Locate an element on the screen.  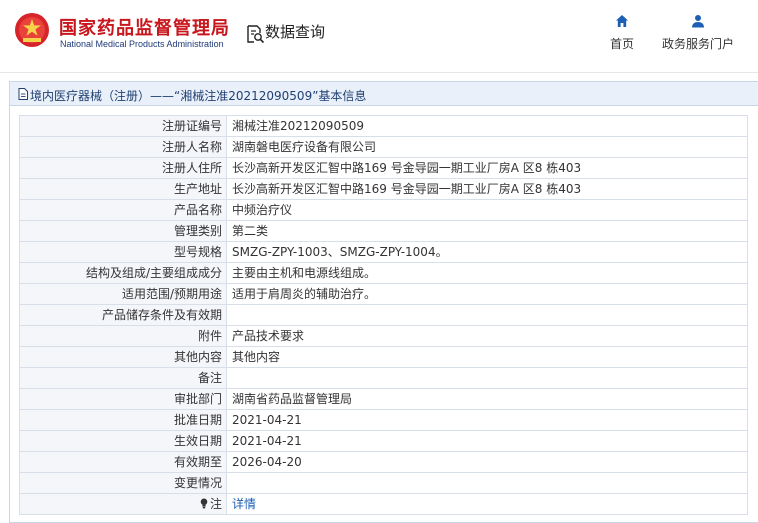
field-value: 中频治疗仪 is located at coordinates (487, 210).